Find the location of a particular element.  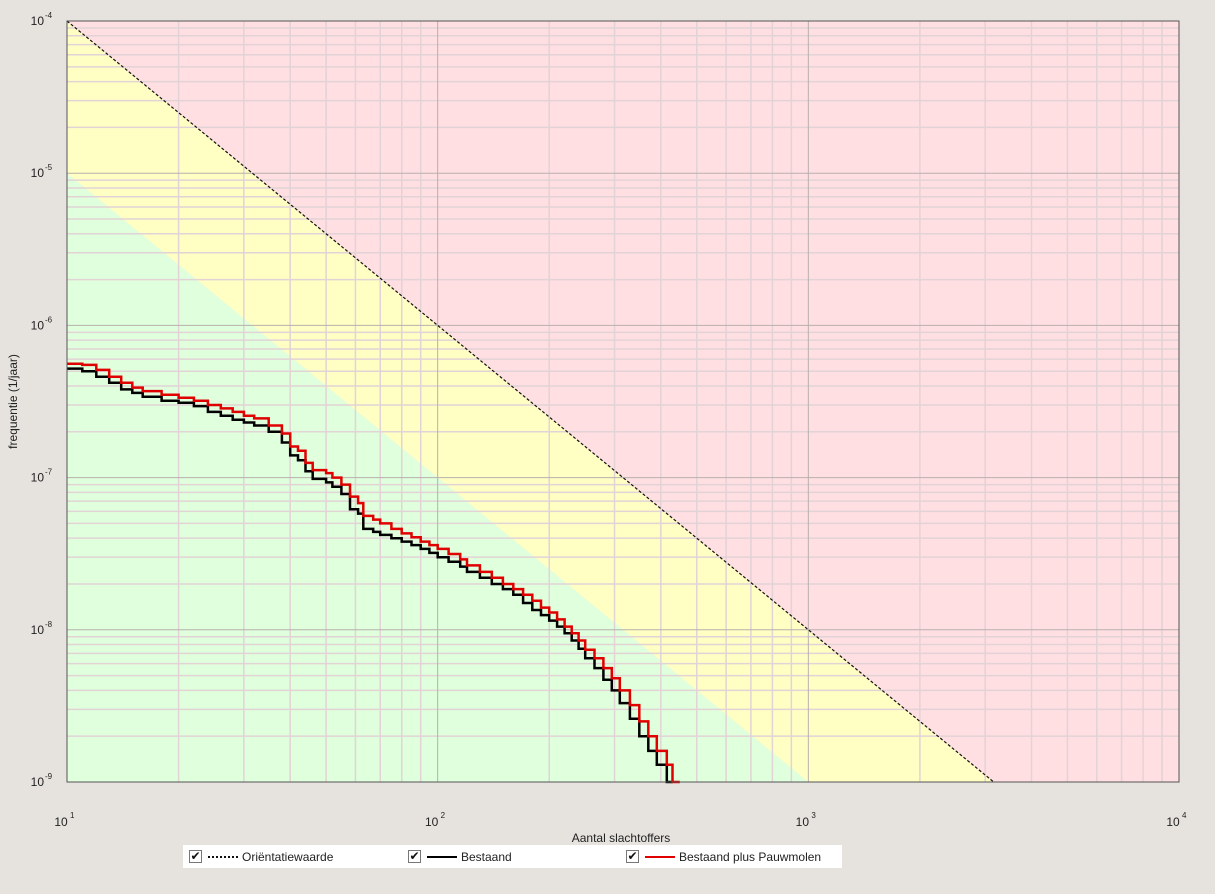

y-tick-exponent: -5 is located at coordinates (49, 167).